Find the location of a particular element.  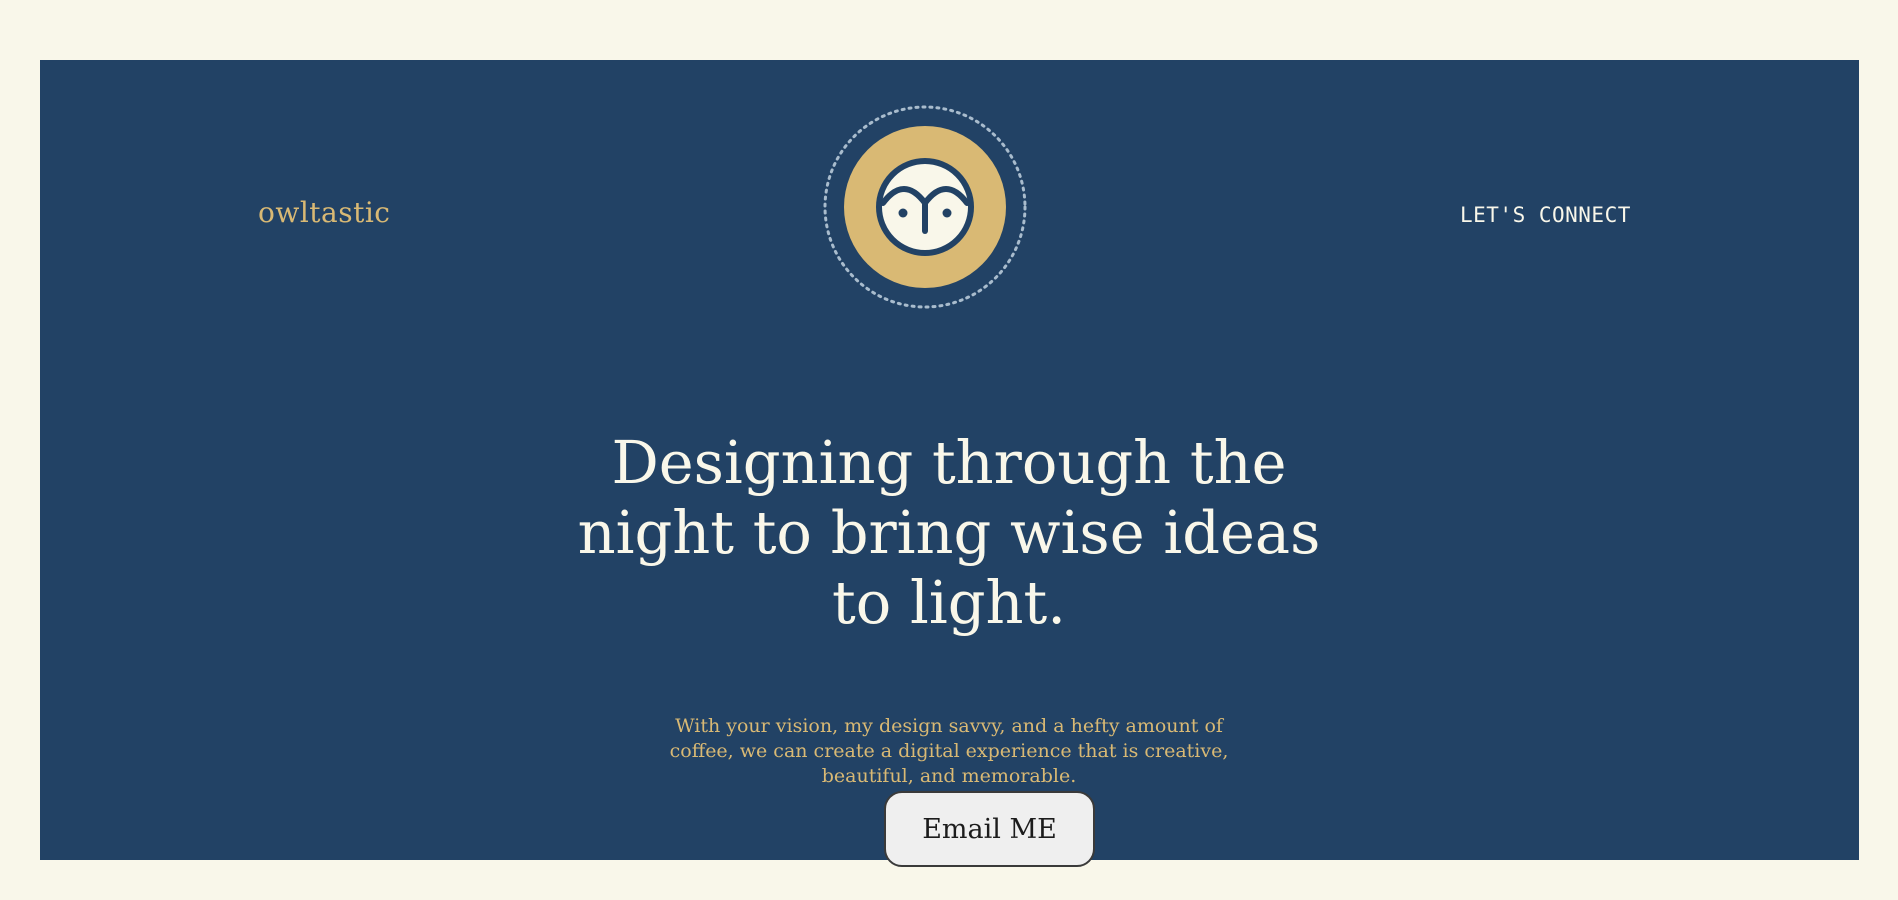

owl-logo-icon is located at coordinates (925, 207).